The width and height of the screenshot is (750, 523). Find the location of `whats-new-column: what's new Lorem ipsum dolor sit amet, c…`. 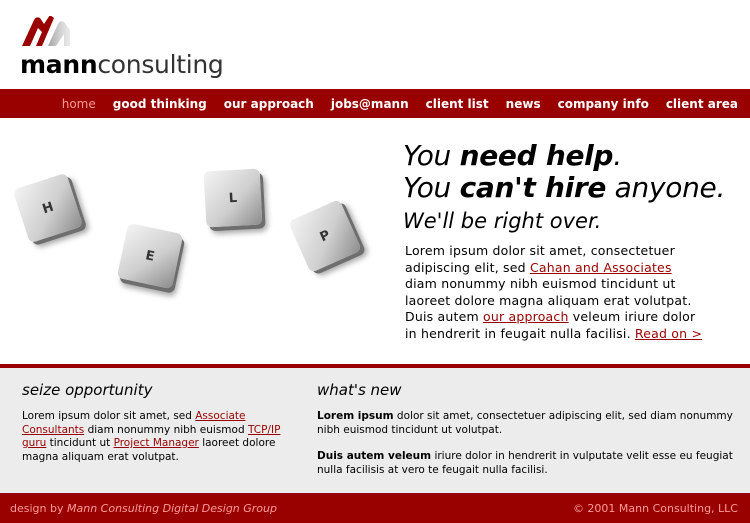

whats-new-column: what's new Lorem ipsum dolor sit amet, c… is located at coordinates (527, 428).